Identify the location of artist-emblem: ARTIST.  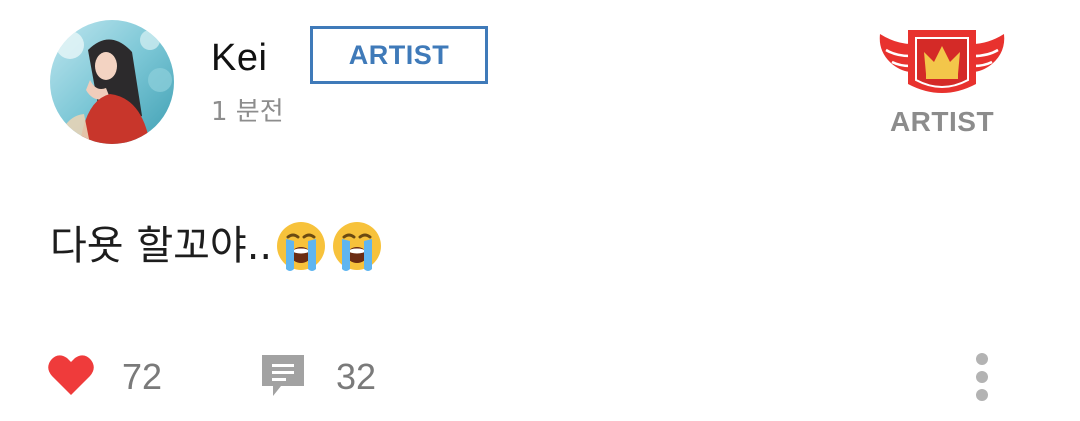
(942, 82).